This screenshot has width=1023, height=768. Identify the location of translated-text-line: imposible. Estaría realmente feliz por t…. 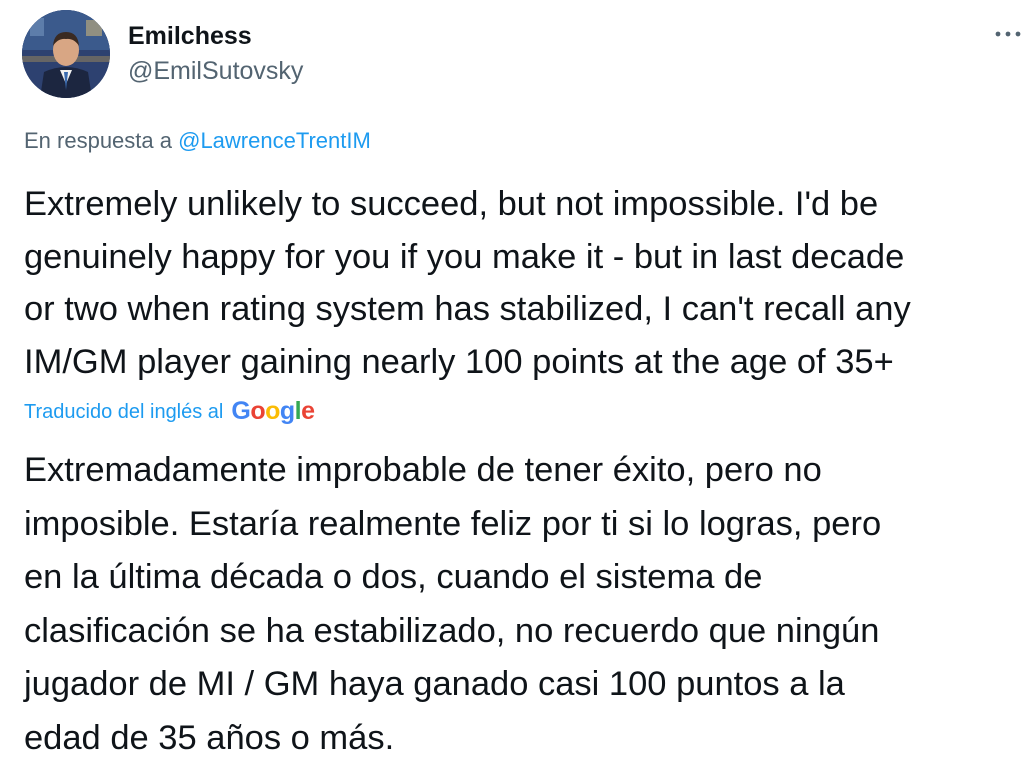
(453, 523).